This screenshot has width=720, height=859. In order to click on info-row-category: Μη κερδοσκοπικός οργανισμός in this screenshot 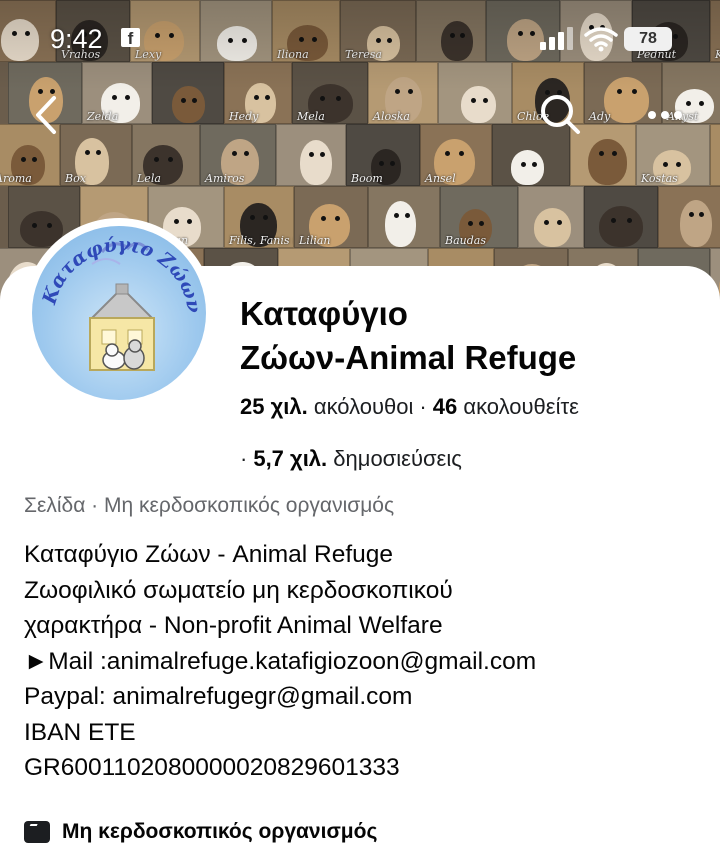, I will do `click(200, 832)`.